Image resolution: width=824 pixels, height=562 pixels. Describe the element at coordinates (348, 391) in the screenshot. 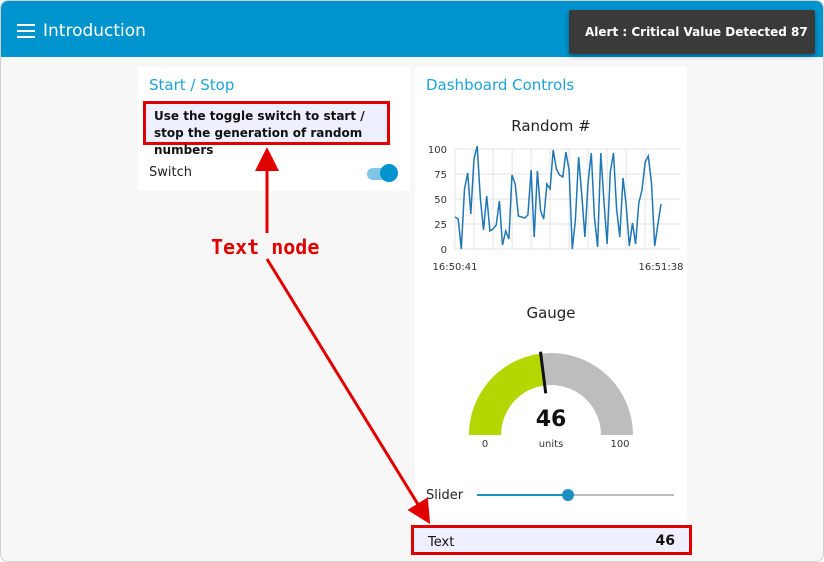

I see `annotation-arrow-down` at that location.